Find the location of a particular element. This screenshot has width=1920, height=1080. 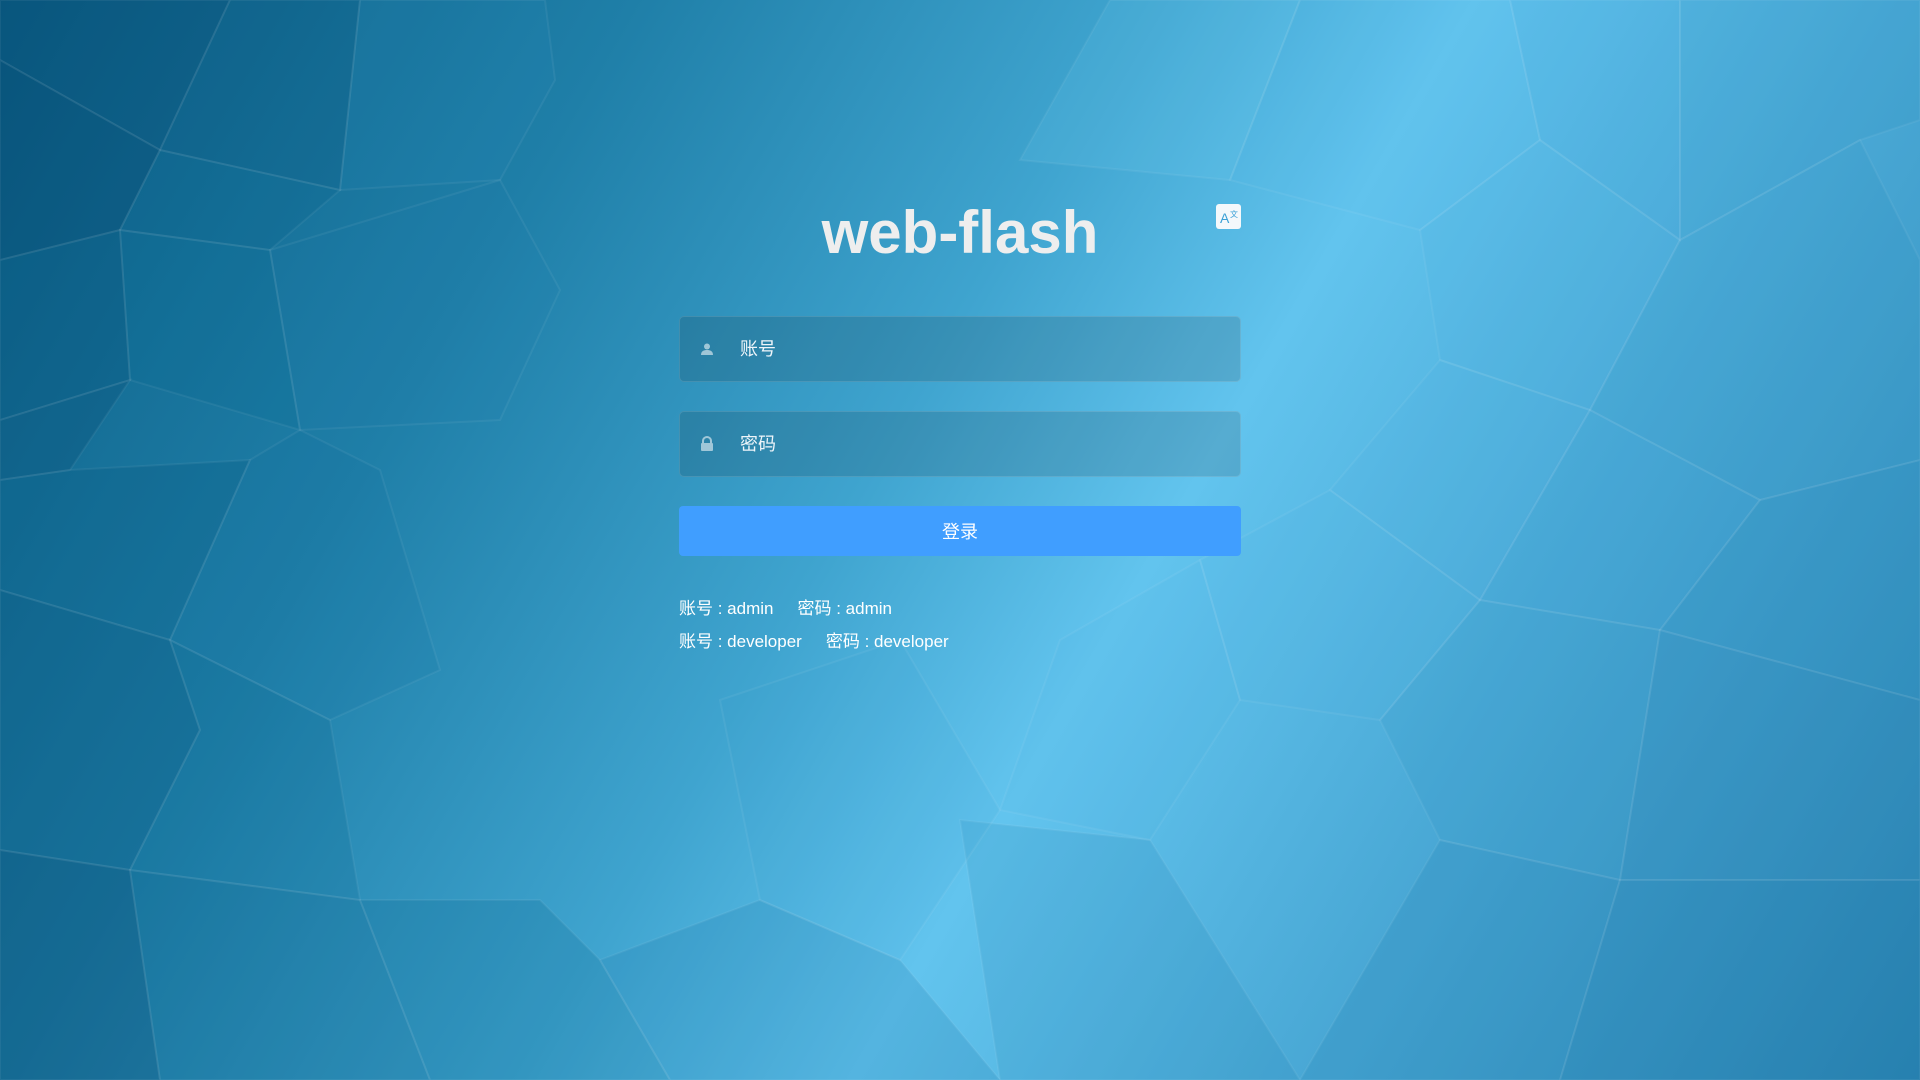

login-form: web-flash A 文 登录 账号 : admin密码 : is located at coordinates (960, 400).